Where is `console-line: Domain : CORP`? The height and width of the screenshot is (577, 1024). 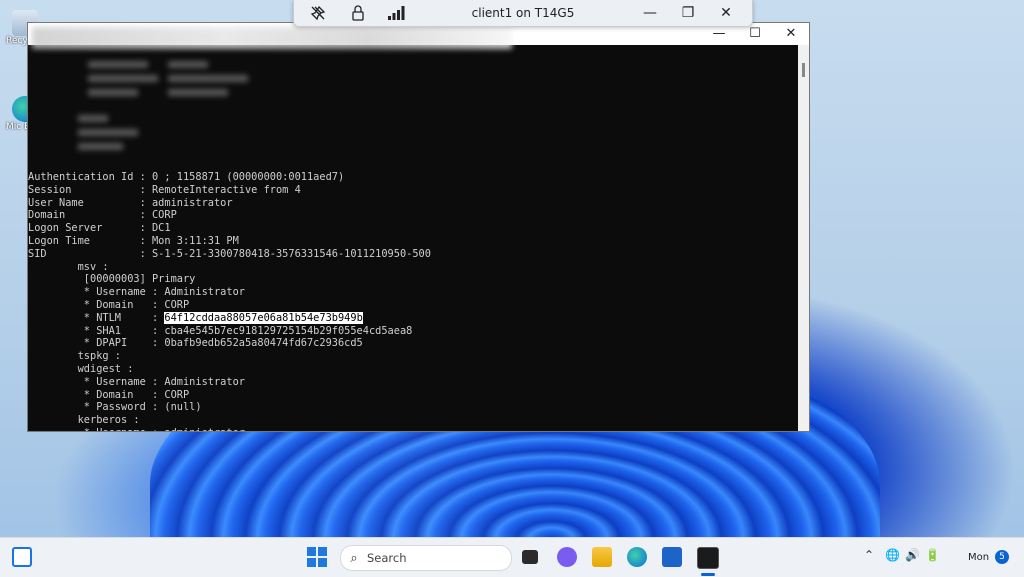
console-line: Domain : CORP is located at coordinates (102, 215).